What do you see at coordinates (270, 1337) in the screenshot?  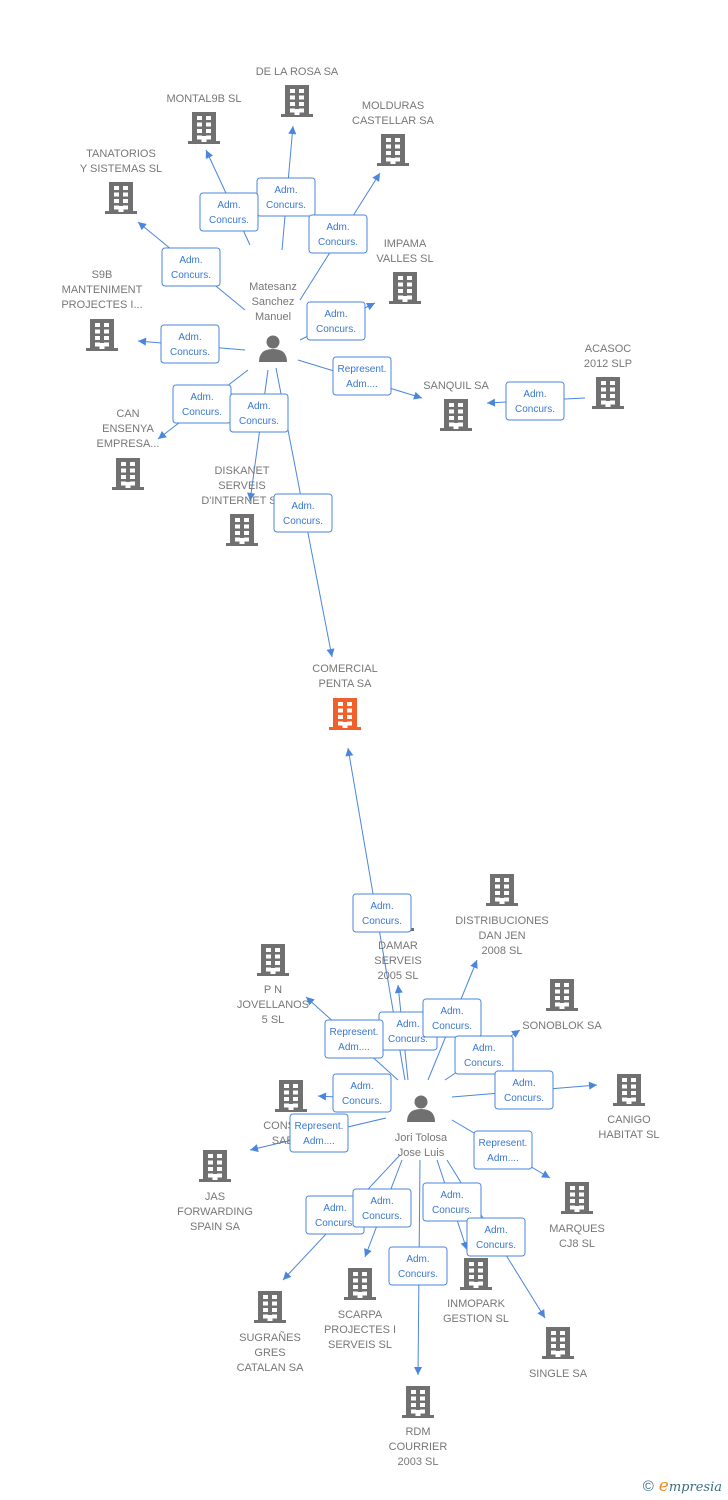 I see `company-label: SUGRAÑES` at bounding box center [270, 1337].